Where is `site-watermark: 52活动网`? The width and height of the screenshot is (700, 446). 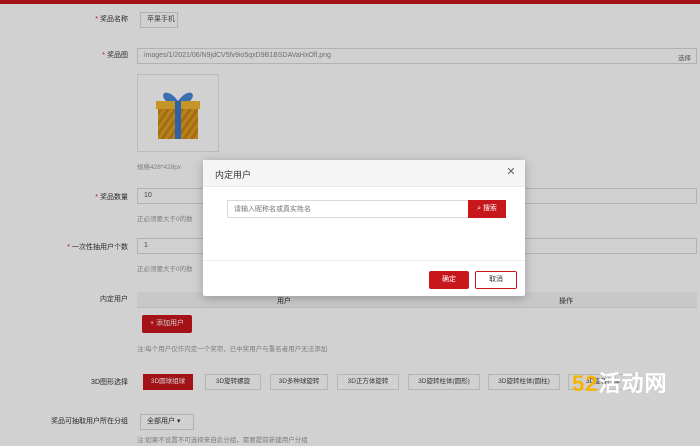 site-watermark: 52活动网 is located at coordinates (620, 382).